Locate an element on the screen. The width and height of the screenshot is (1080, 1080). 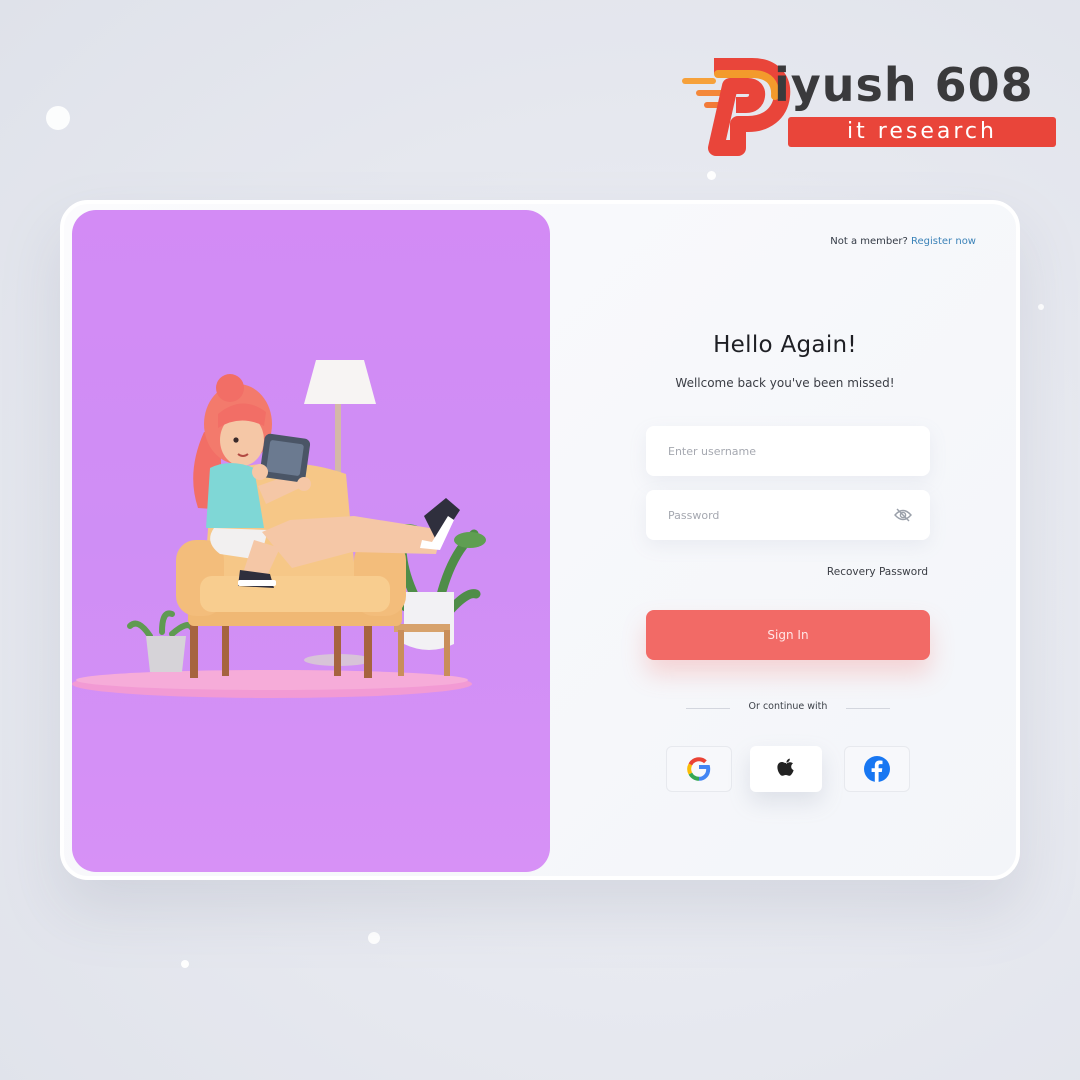
register-prompt: Not a member? Register now is located at coordinates (903, 241).